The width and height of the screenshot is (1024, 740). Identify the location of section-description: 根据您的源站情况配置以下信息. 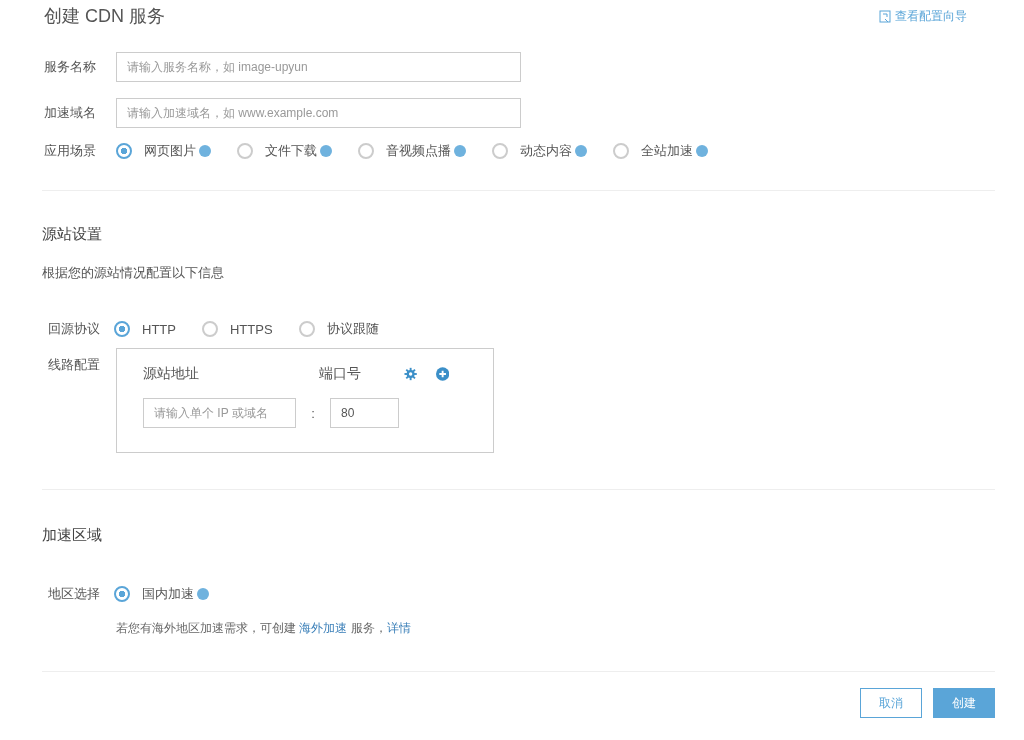
(133, 273).